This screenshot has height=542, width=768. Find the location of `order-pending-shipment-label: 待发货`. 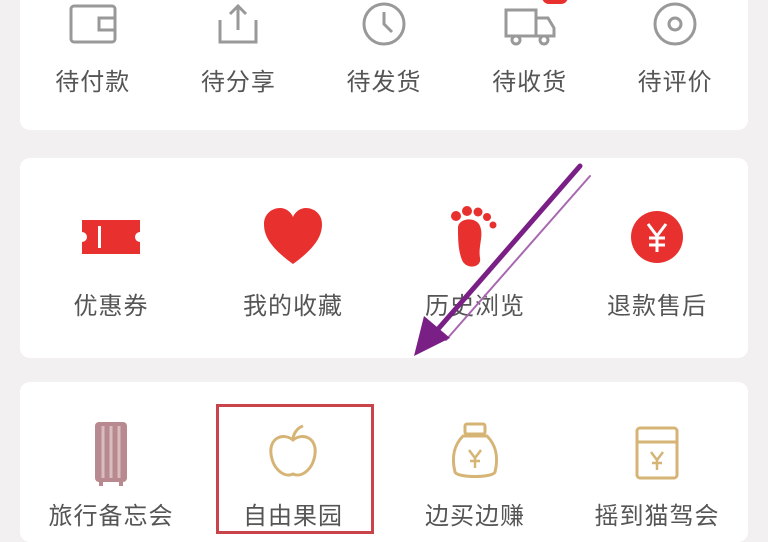

order-pending-shipment-label: 待发货 is located at coordinates (384, 82).